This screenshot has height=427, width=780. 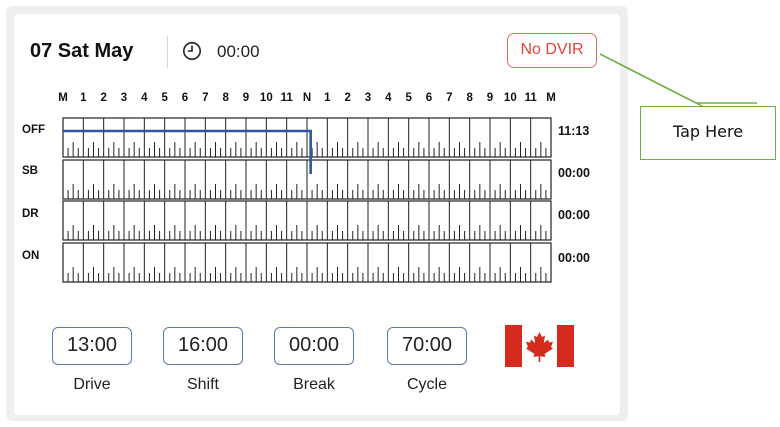 I want to click on shift-counter: 16:00, so click(x=203, y=346).